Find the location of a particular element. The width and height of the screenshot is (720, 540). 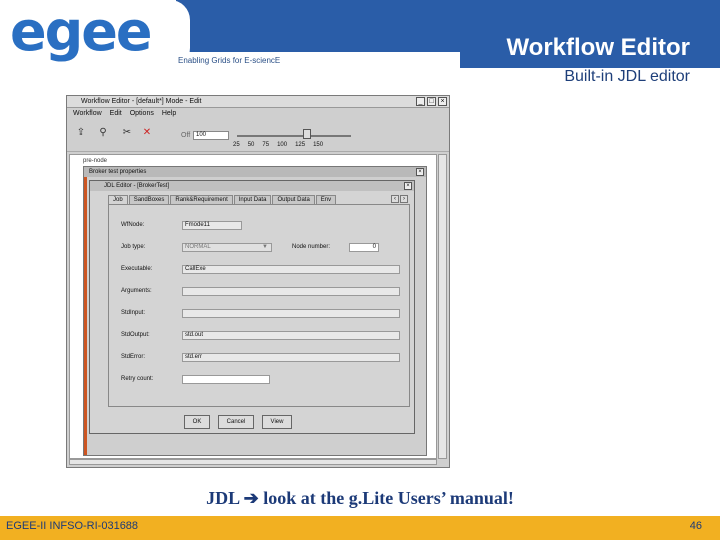

view-button: View is located at coordinates (277, 422).